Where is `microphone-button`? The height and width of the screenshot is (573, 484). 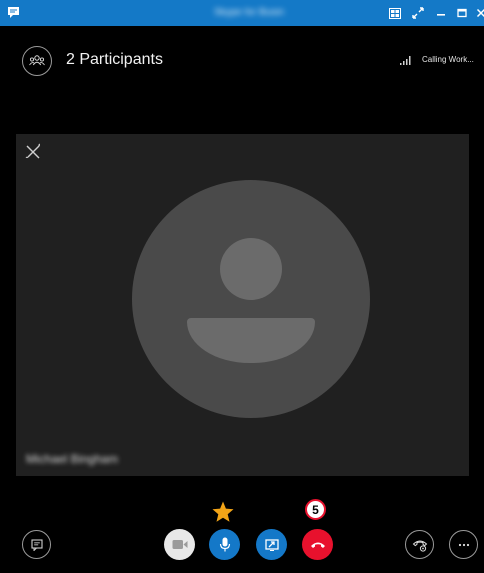
microphone-button is located at coordinates (224, 544).